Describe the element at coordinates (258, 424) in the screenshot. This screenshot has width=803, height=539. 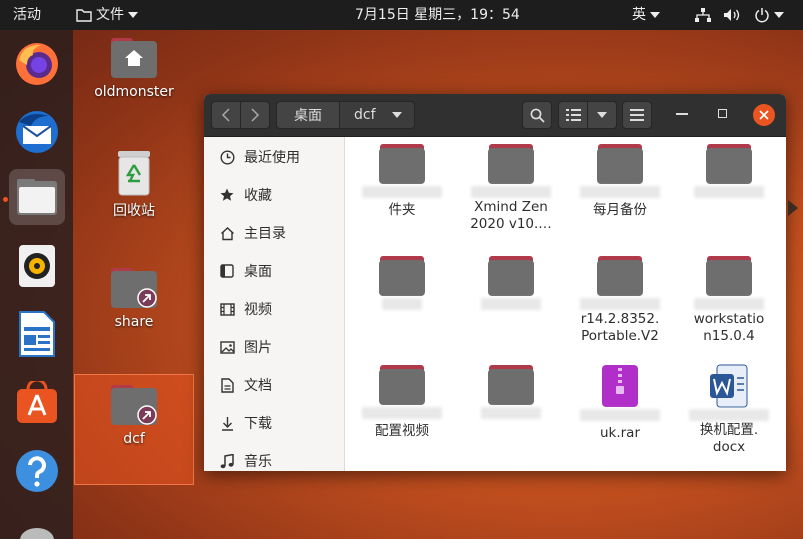
I see `sidebar-item-label: 下载` at that location.